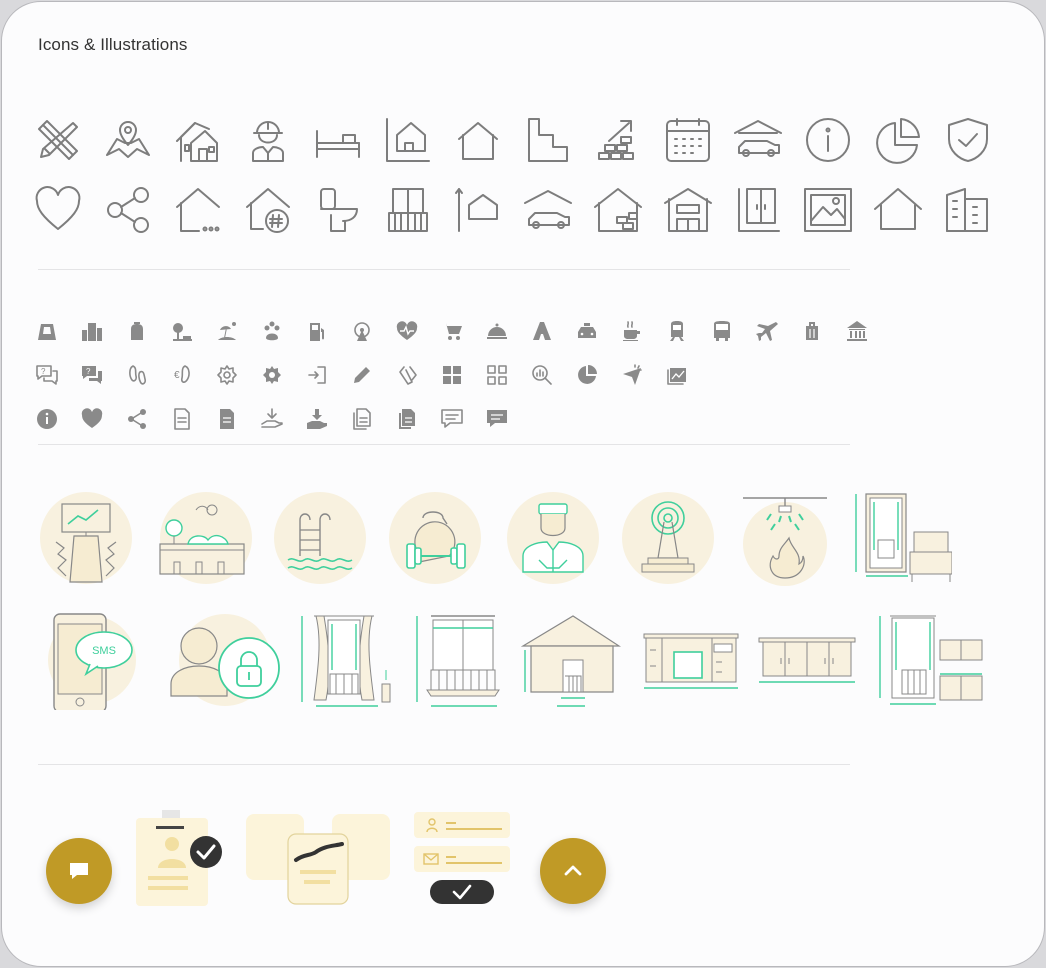 This screenshot has height=968, width=1046. I want to click on house-number-icon, so click(268, 210).